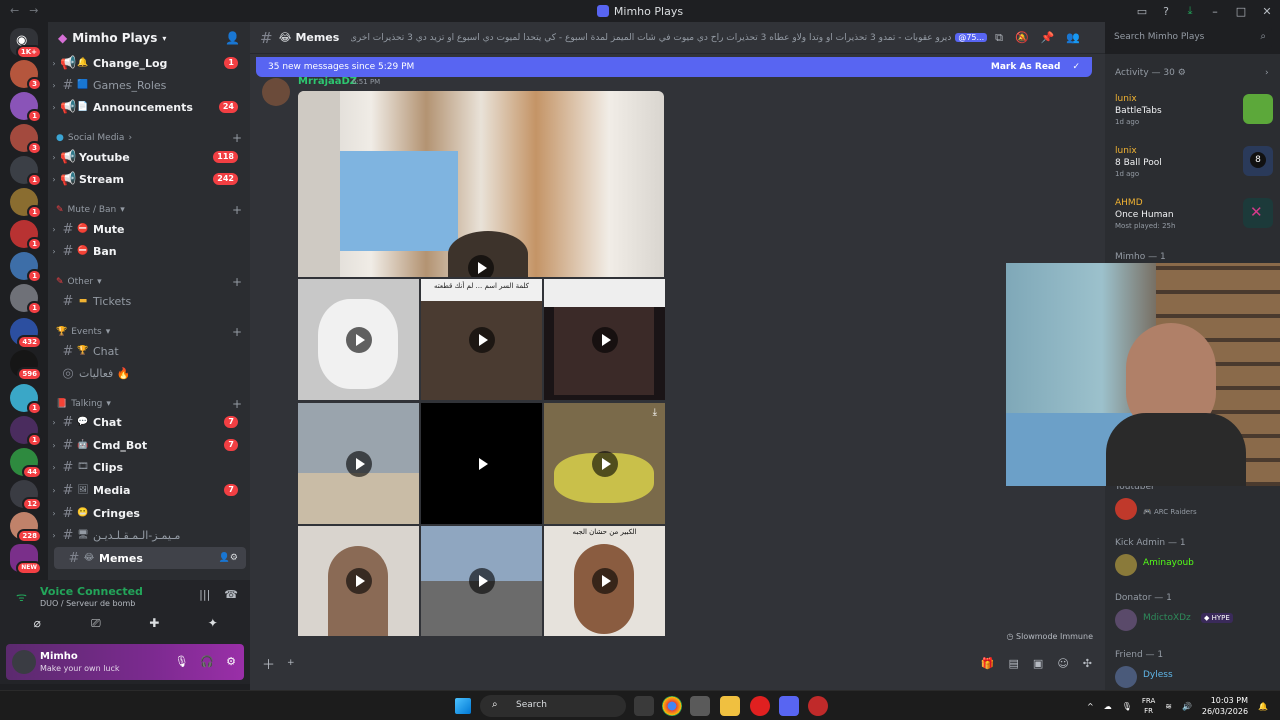  I want to click on member-item: Dyless, so click(1195, 678).